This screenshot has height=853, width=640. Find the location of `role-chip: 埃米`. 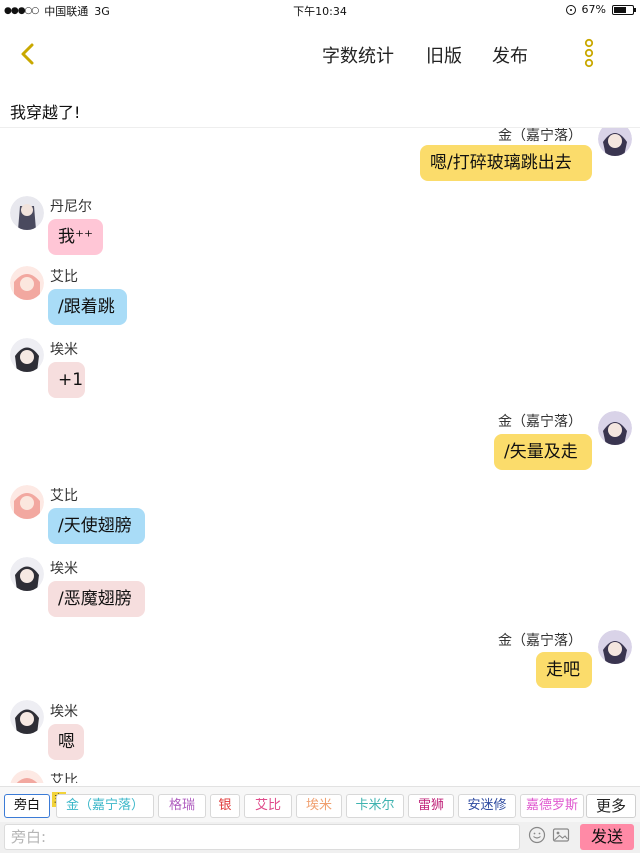

role-chip: 埃米 is located at coordinates (319, 806).